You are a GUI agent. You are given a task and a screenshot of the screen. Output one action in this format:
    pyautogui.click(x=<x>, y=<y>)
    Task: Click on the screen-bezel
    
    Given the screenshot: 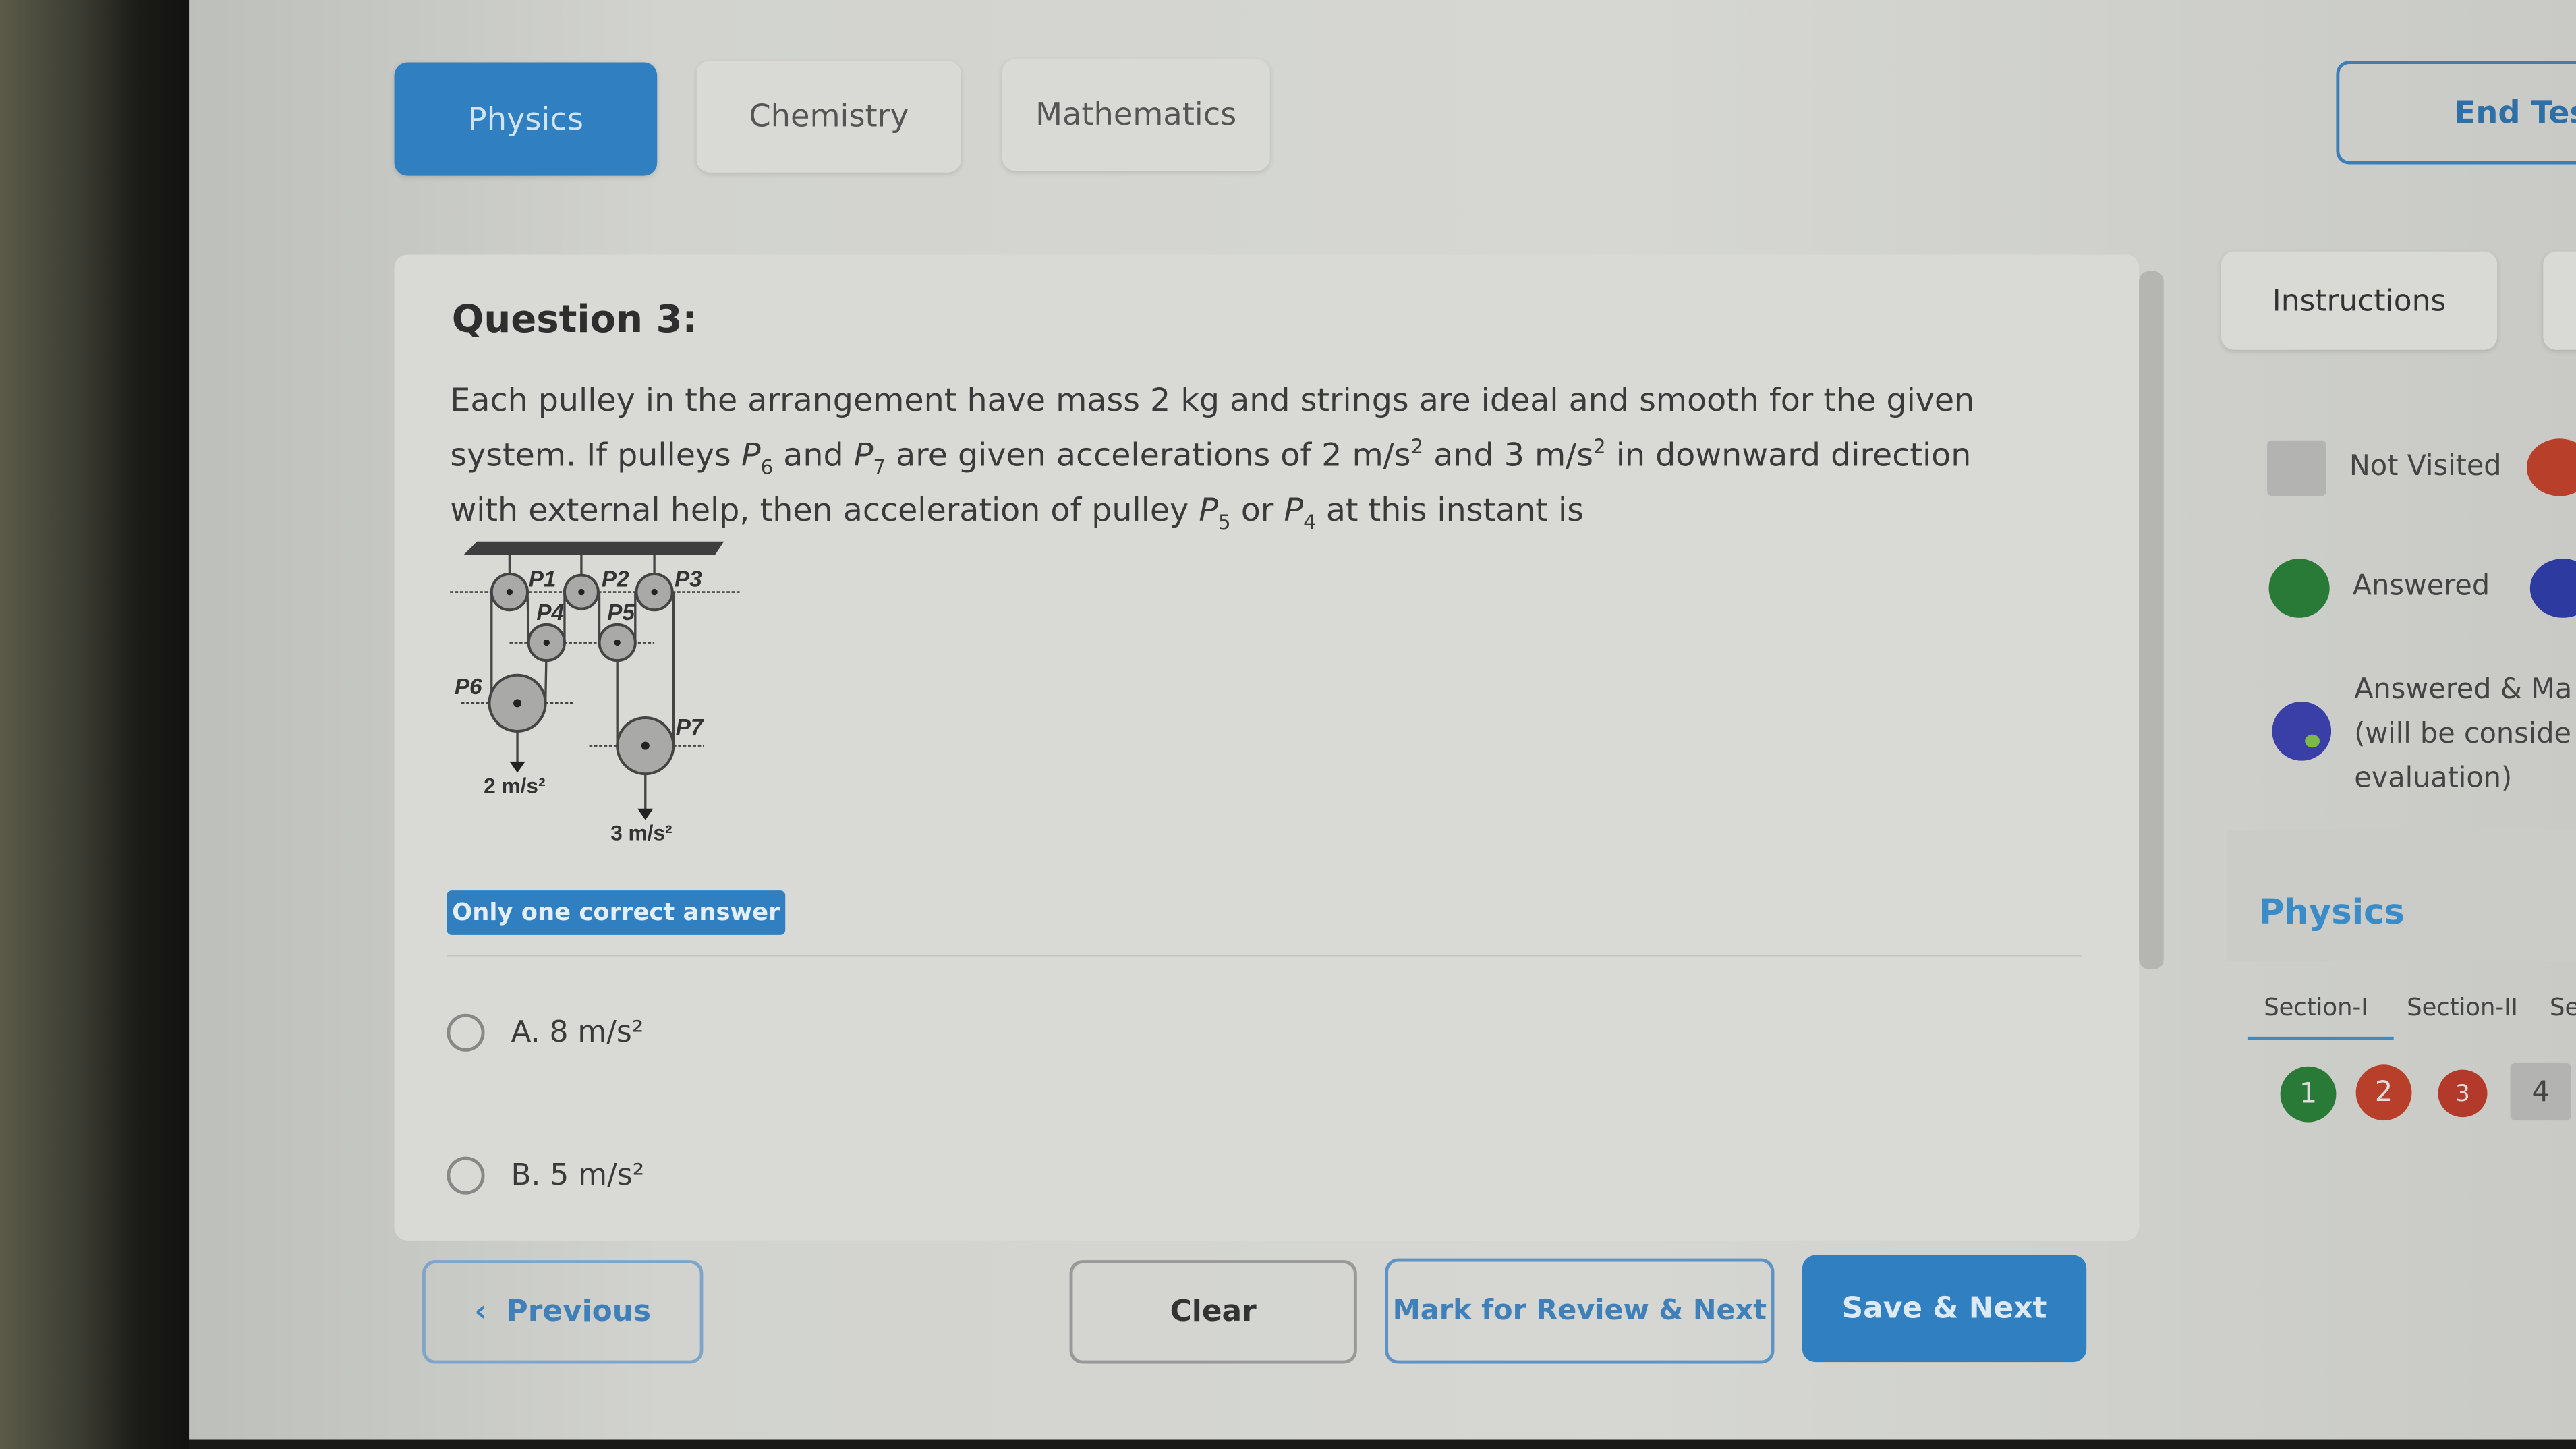 What is the action you would take?
    pyautogui.click(x=1382, y=1444)
    